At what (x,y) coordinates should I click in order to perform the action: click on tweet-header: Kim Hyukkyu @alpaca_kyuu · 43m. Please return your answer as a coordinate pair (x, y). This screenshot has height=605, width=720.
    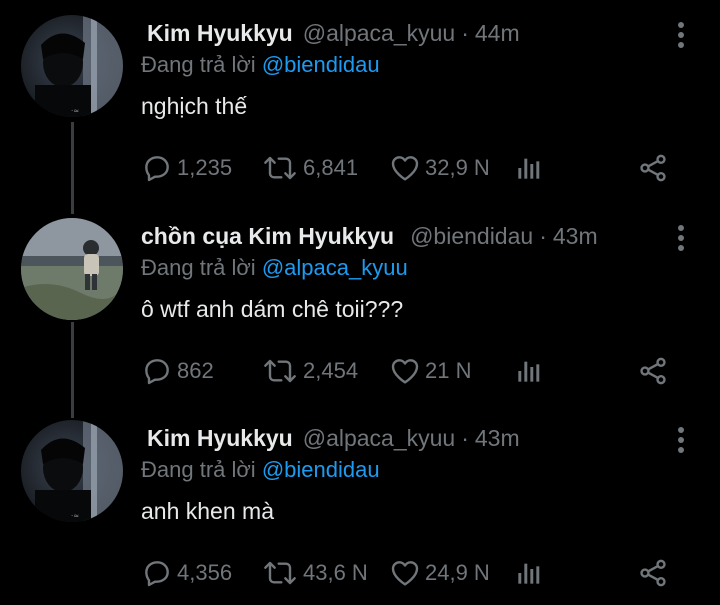
    Looking at the image, I should click on (333, 438).